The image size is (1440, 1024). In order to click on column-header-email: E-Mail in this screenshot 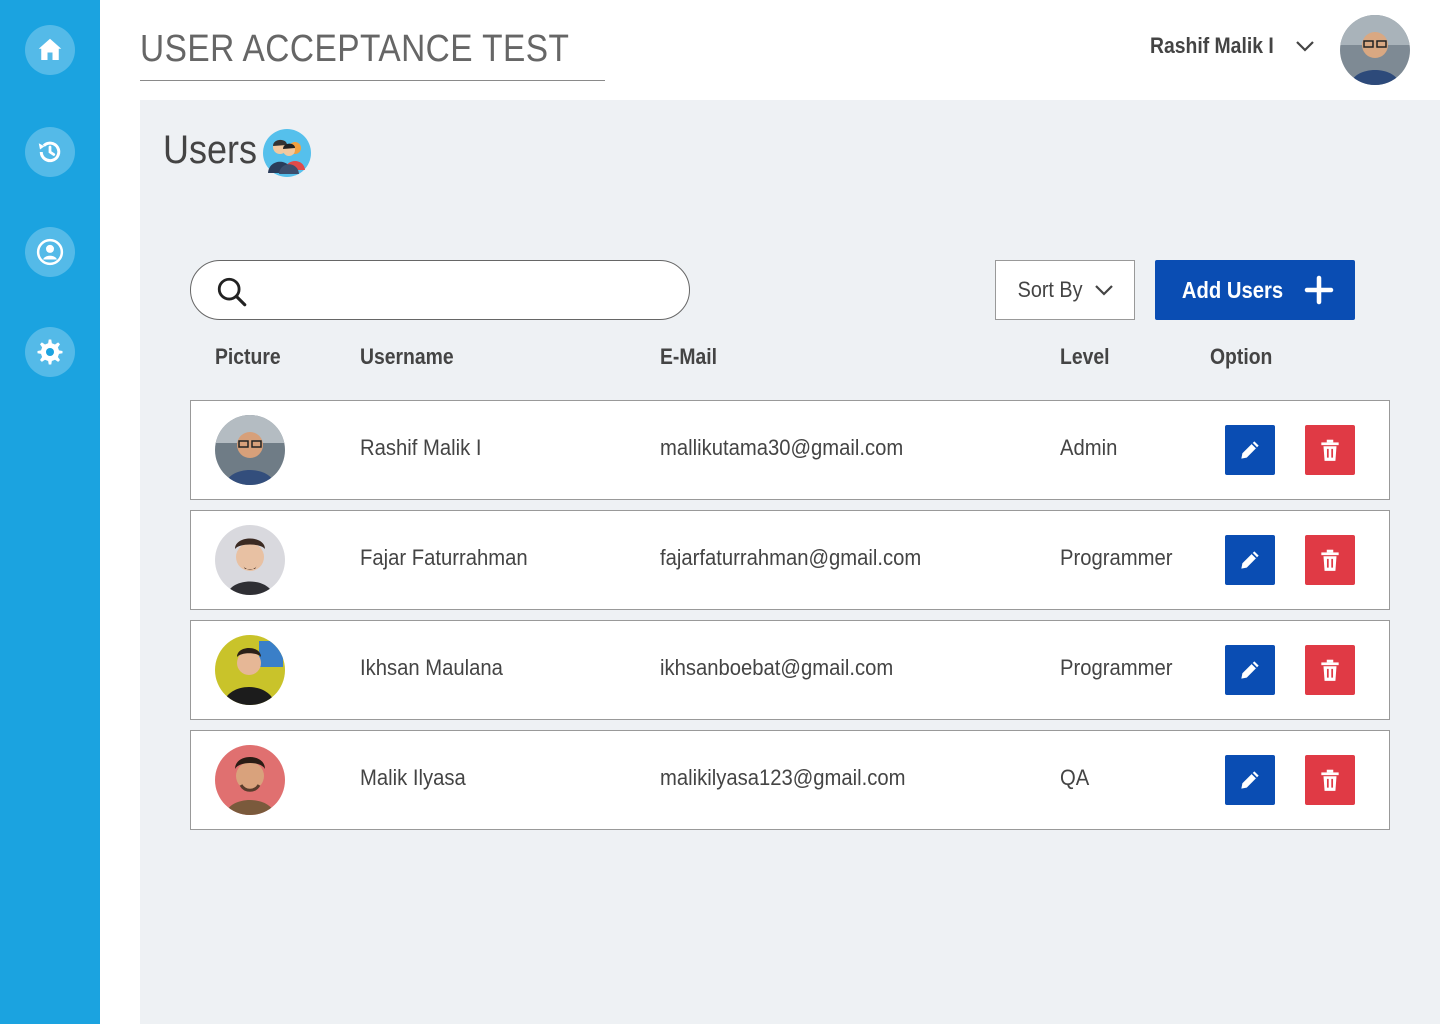, I will do `click(689, 356)`.